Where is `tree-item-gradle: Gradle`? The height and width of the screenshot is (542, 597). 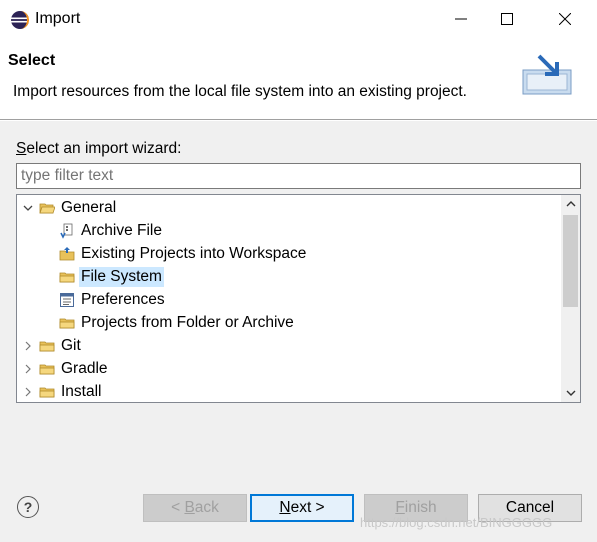 tree-item-gradle: Gradle is located at coordinates (65, 368).